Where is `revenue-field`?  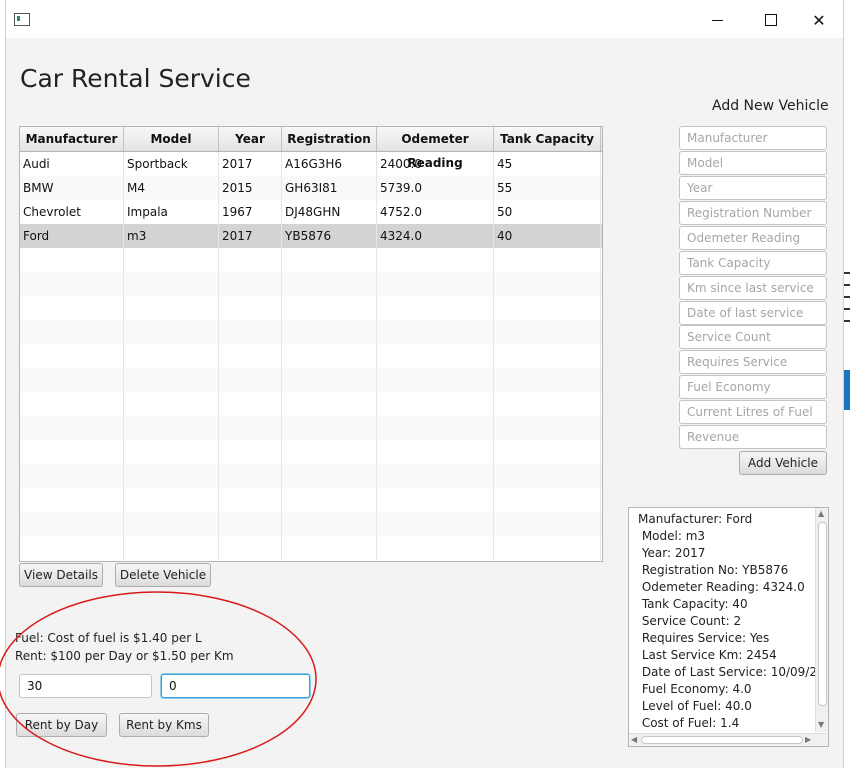
revenue-field is located at coordinates (753, 437).